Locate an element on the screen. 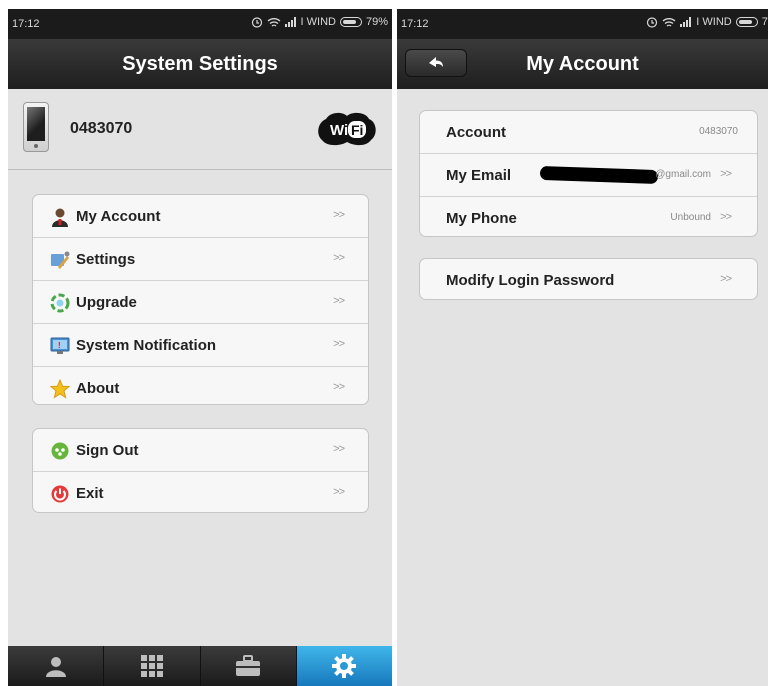  star-icon is located at coordinates (60, 389).